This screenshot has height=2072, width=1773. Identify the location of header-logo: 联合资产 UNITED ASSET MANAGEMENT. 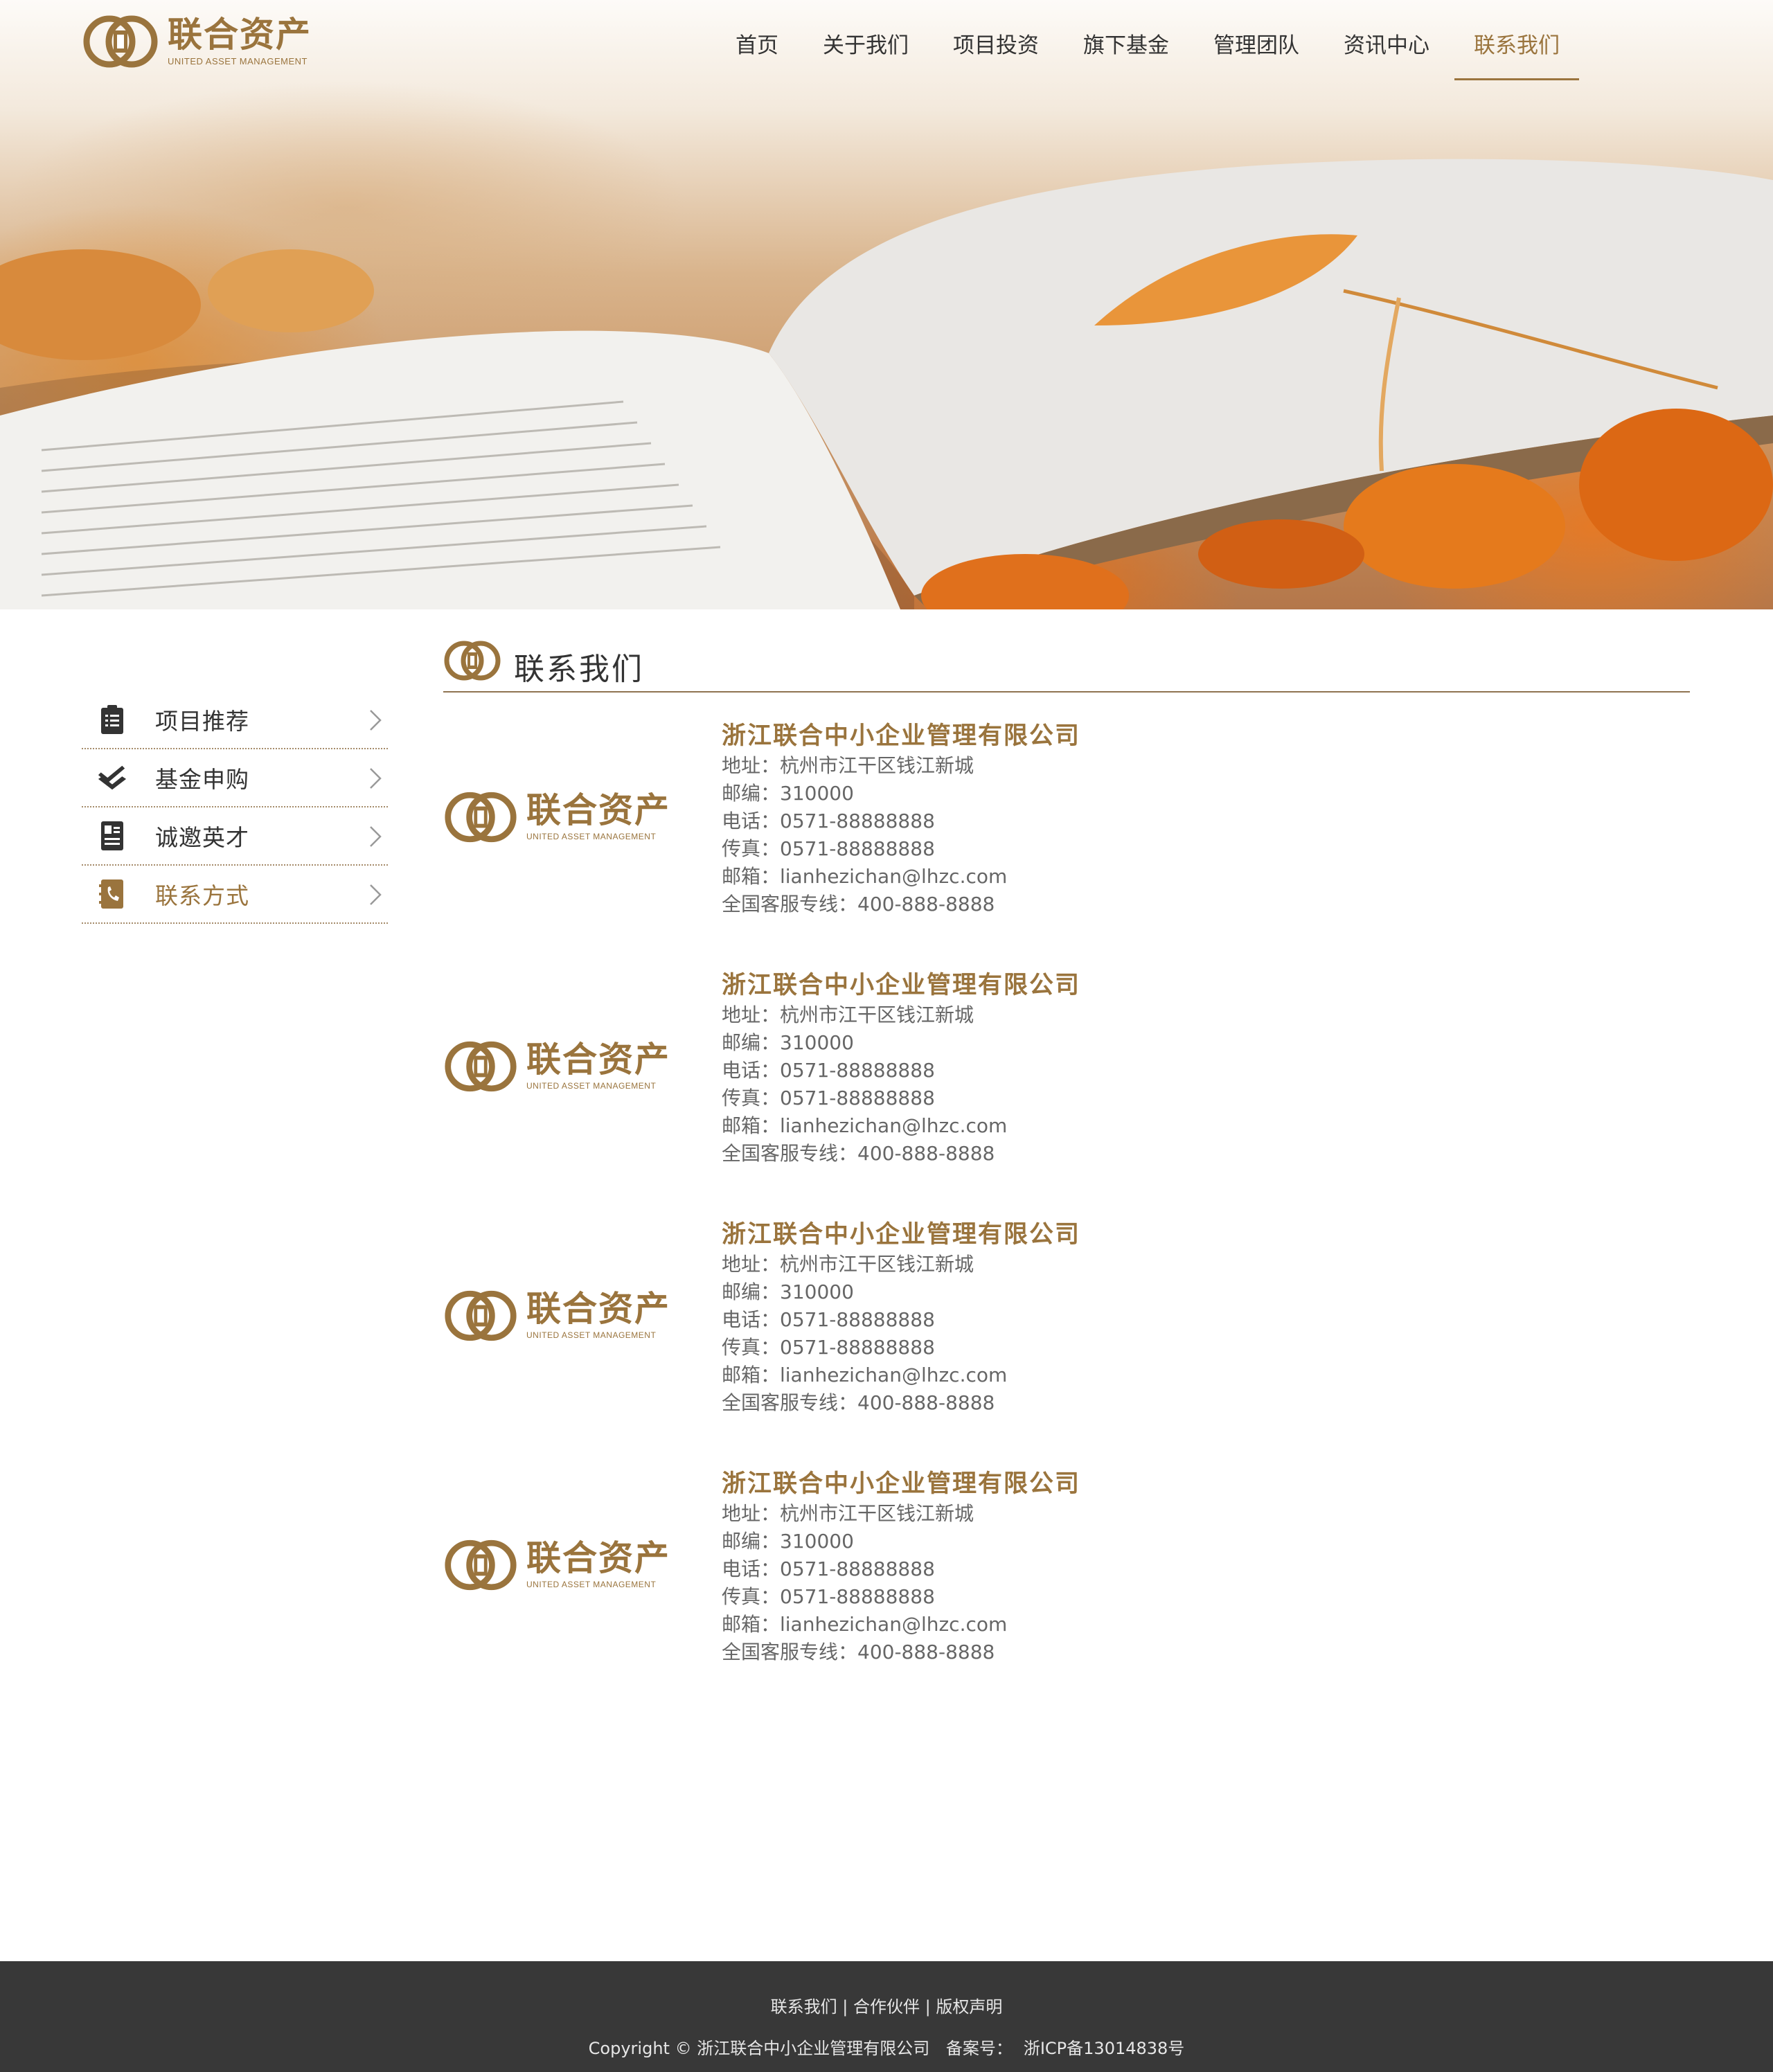
(197, 41).